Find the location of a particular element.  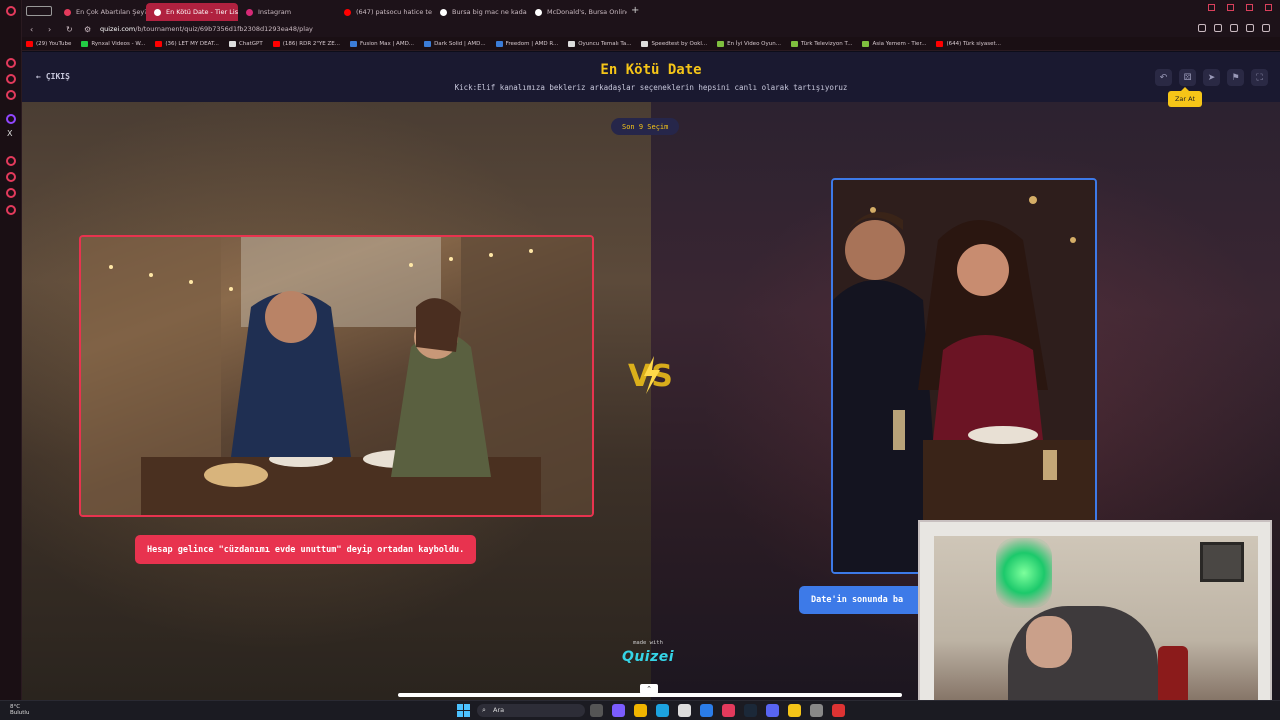

browser-tab: Instagram is located at coordinates (287, 12).